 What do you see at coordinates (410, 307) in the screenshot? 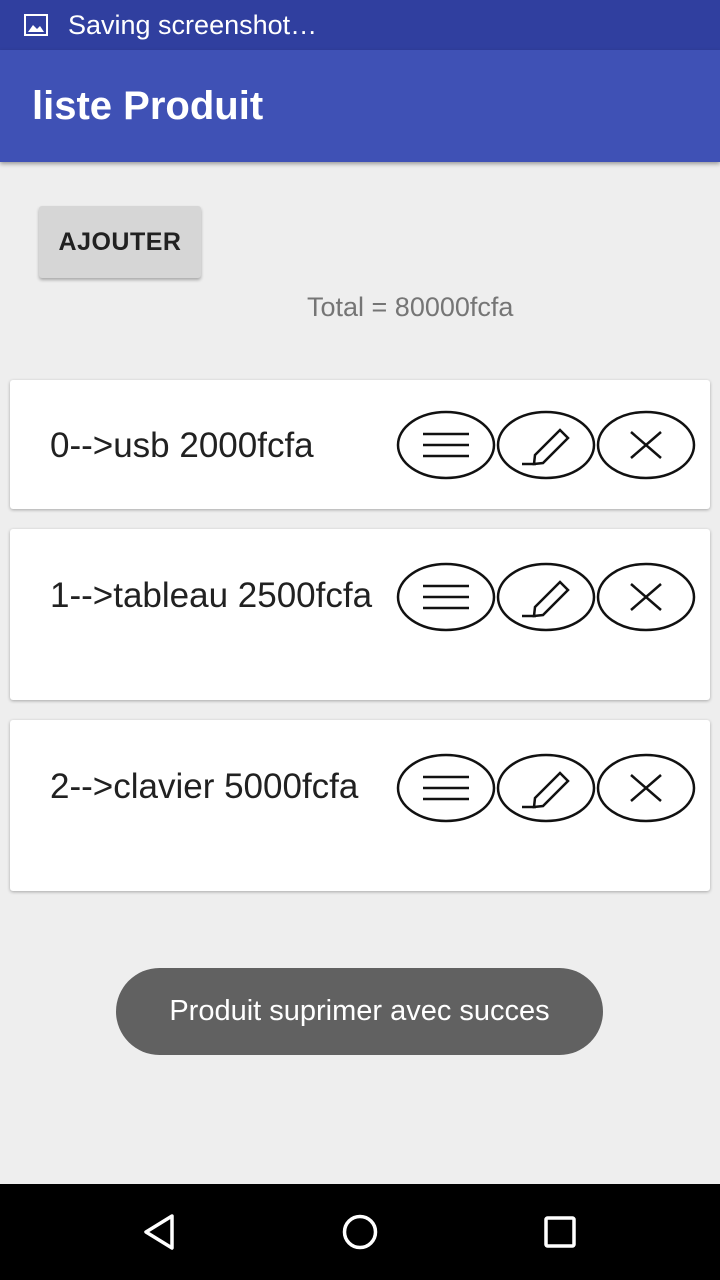
I see `total-label: Total = 80000fcfa` at bounding box center [410, 307].